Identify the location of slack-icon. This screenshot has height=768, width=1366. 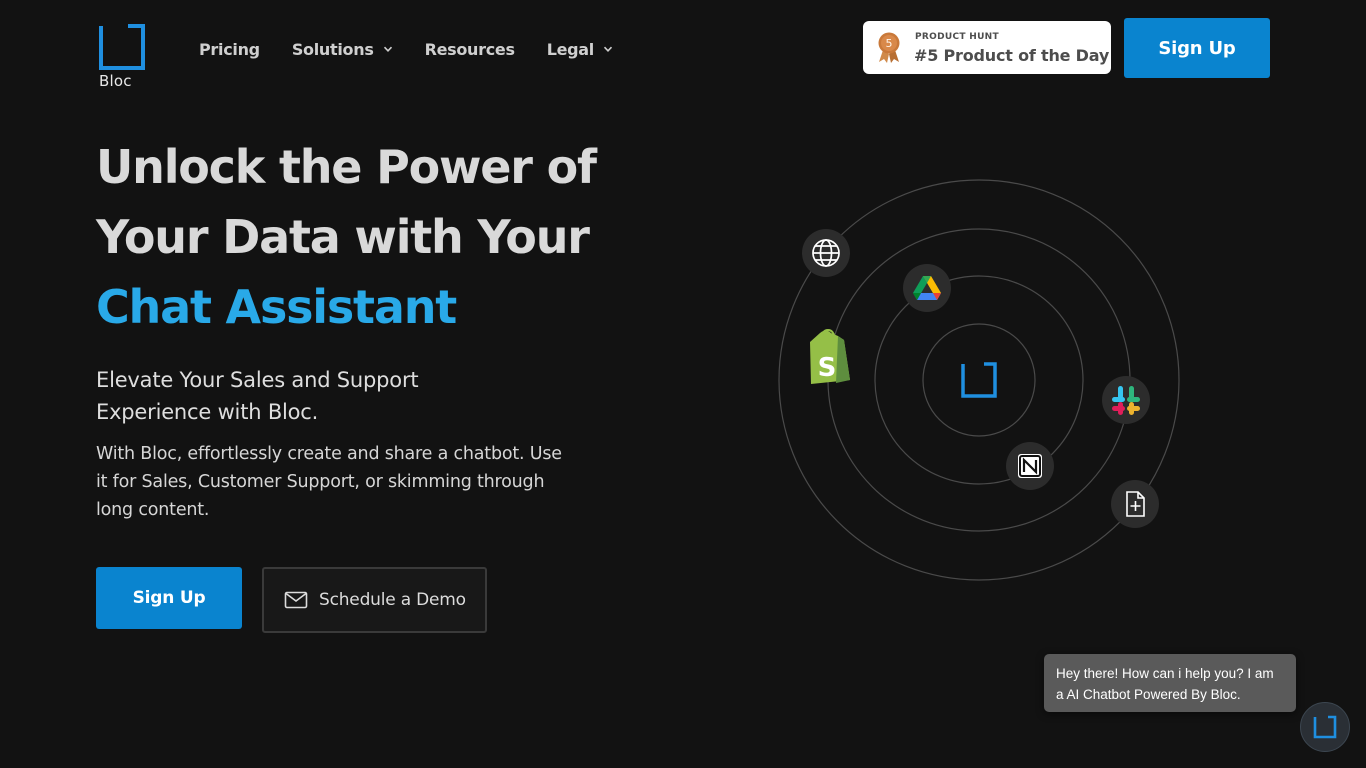
(1126, 400).